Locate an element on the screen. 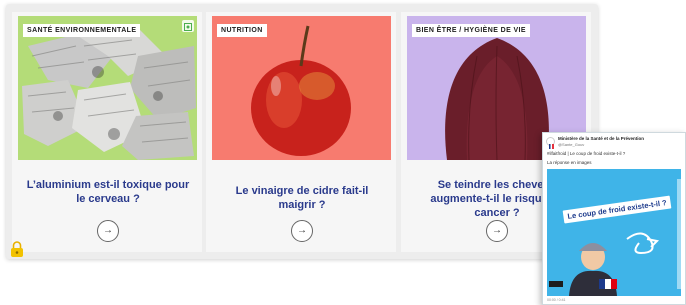 This screenshot has width=686, height=305. tweet-media: Le coup de froid existe-t-il ? is located at coordinates (614, 232).